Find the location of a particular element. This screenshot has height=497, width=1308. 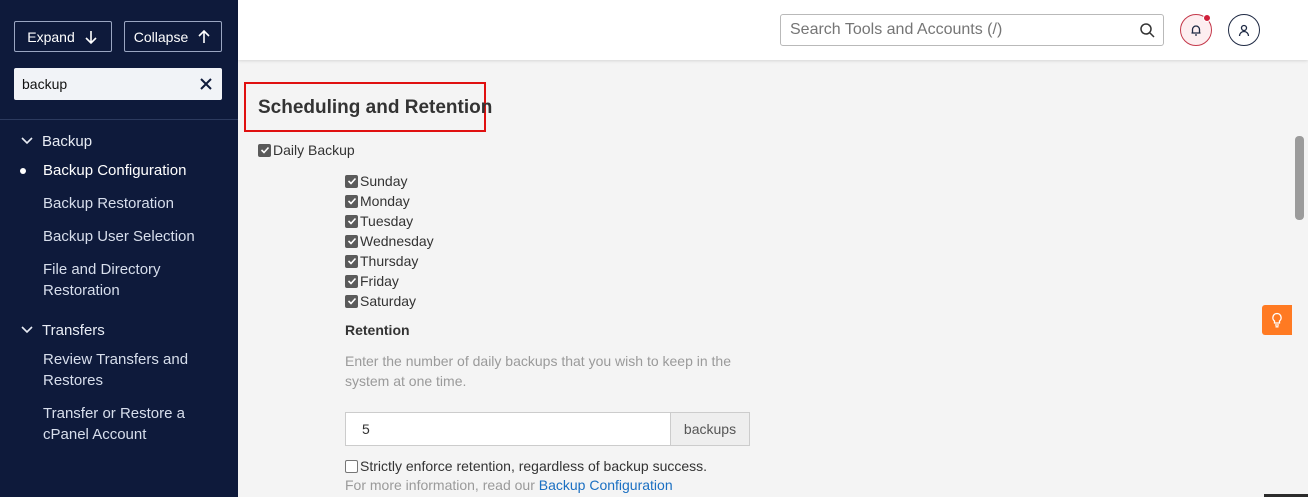

retention-count-input is located at coordinates (507, 429).